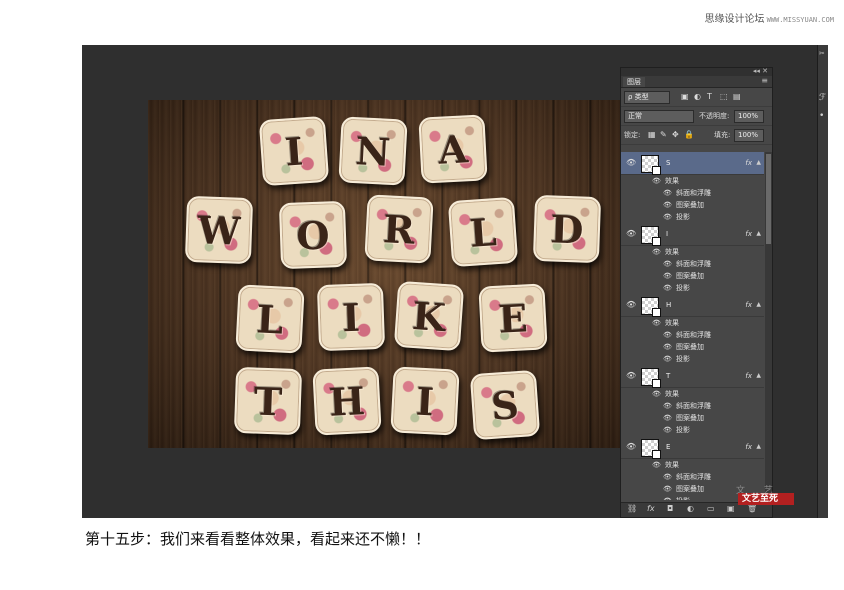  What do you see at coordinates (821, 54) in the screenshot?
I see `scissors-icon: ✂` at bounding box center [821, 54].